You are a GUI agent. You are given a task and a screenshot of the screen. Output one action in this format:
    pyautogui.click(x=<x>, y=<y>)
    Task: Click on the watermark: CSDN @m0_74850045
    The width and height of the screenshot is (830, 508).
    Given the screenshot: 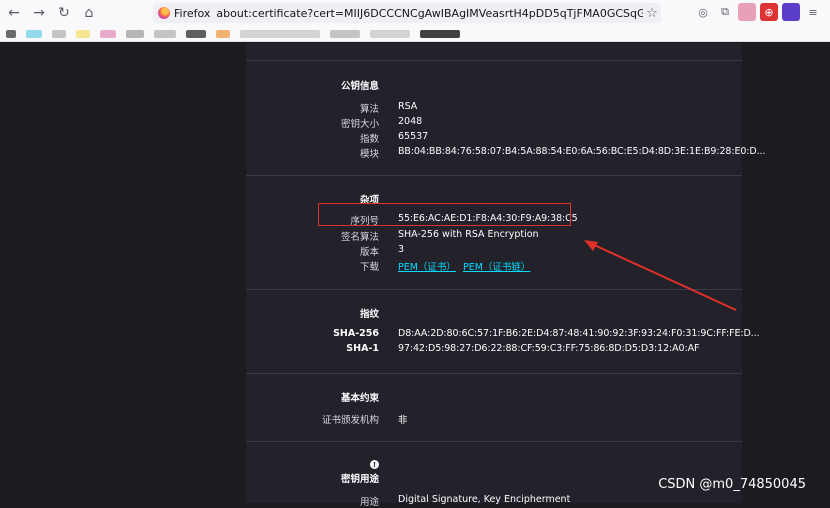 What is the action you would take?
    pyautogui.click(x=732, y=484)
    